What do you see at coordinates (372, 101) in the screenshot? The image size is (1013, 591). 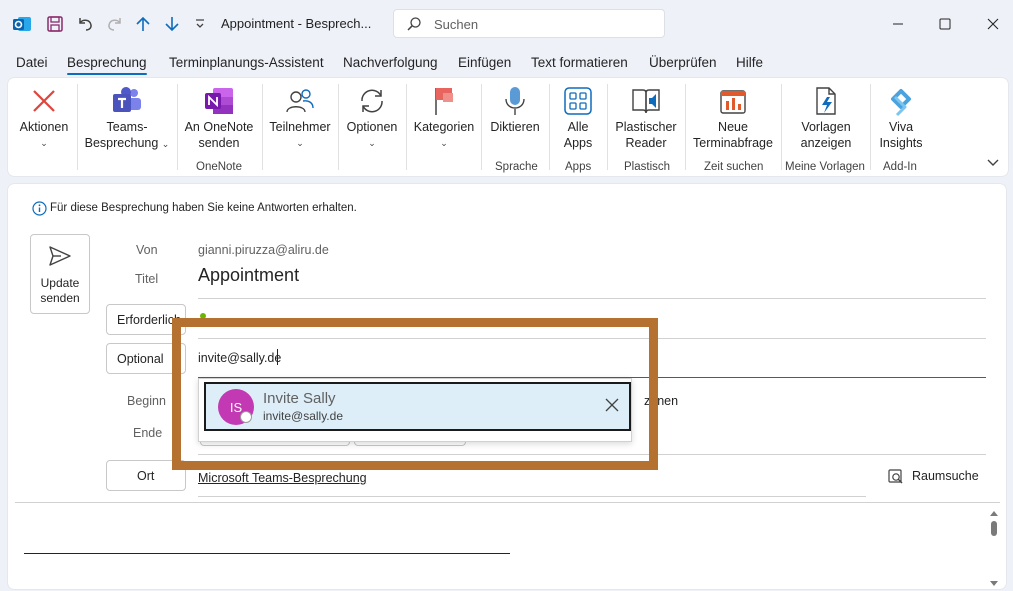 I see `sync-icon` at bounding box center [372, 101].